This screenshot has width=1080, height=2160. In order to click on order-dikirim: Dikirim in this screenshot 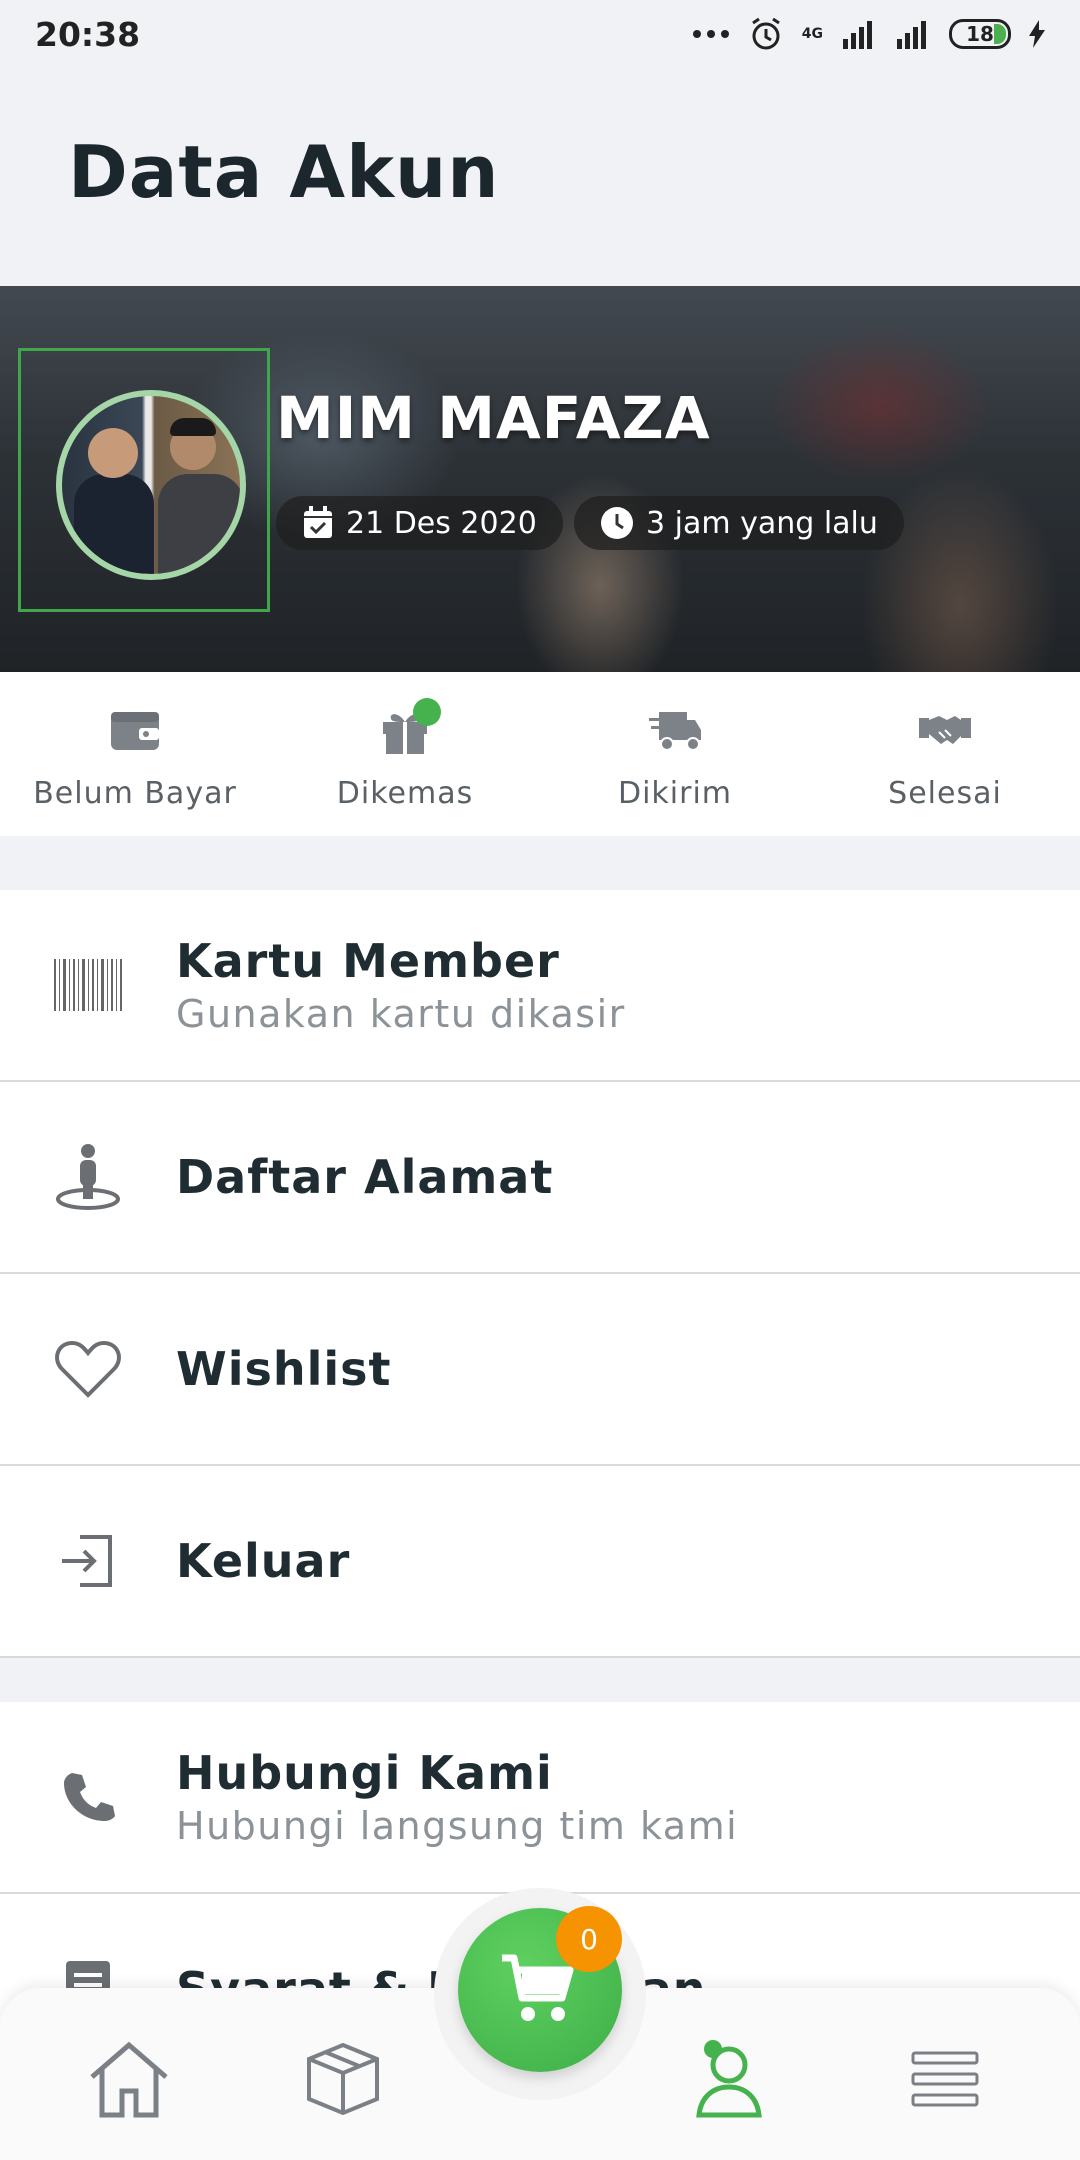, I will do `click(675, 754)`.